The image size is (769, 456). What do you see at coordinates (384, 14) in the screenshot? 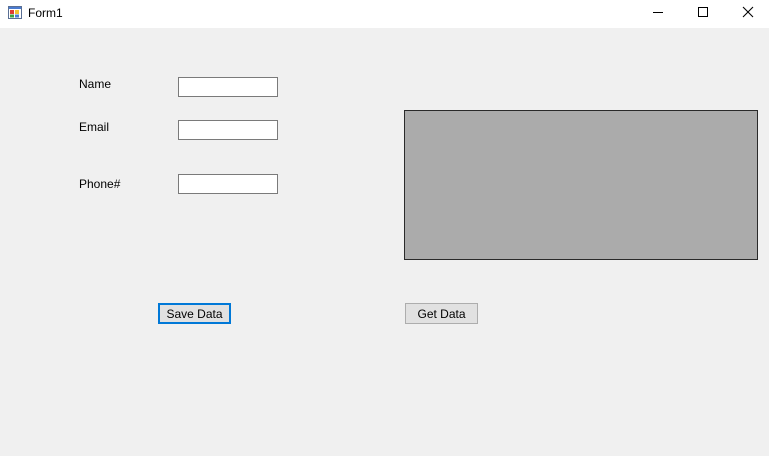
I see `title-bar: Form1` at bounding box center [384, 14].